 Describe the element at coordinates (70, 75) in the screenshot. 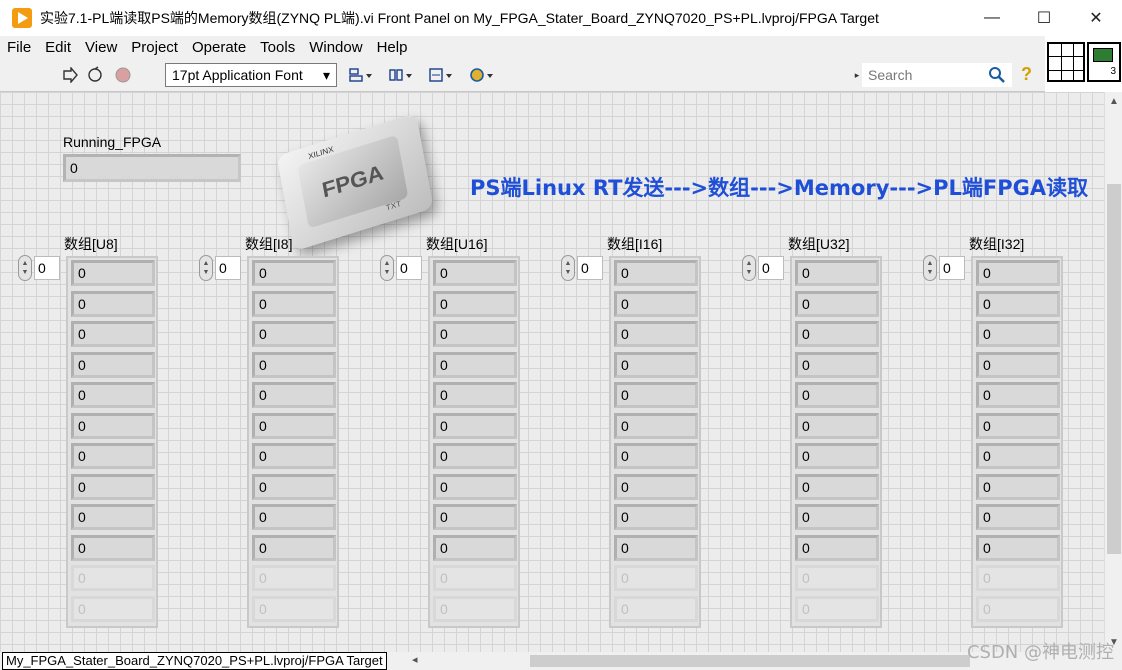

I see `run-arrow-icon` at that location.